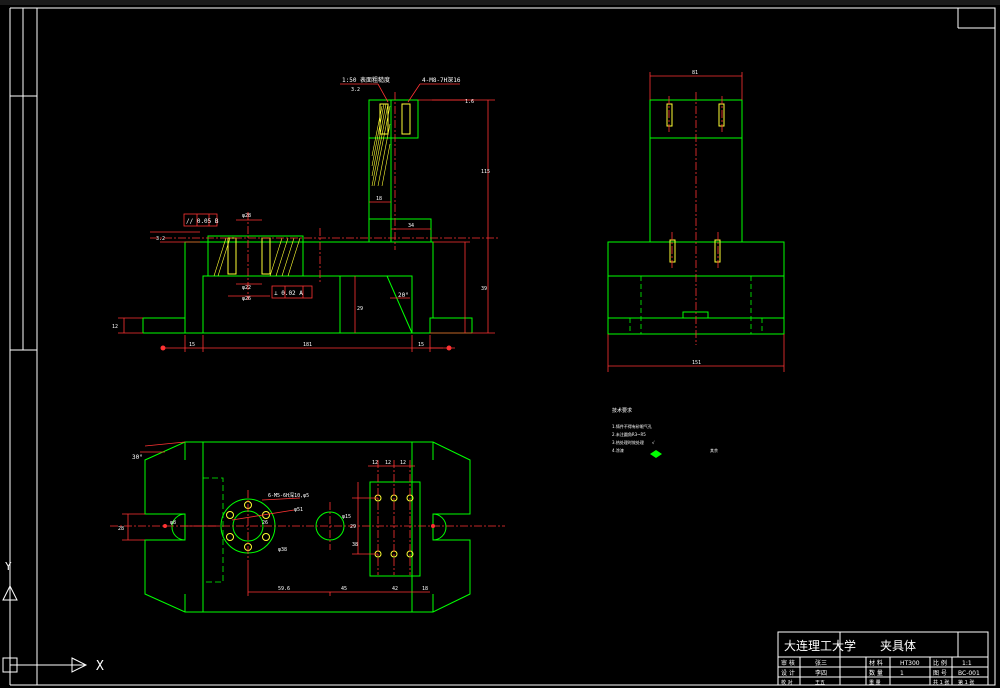 This screenshot has width=1000, height=688. I want to click on top-dim-width: 28, so click(121, 529).